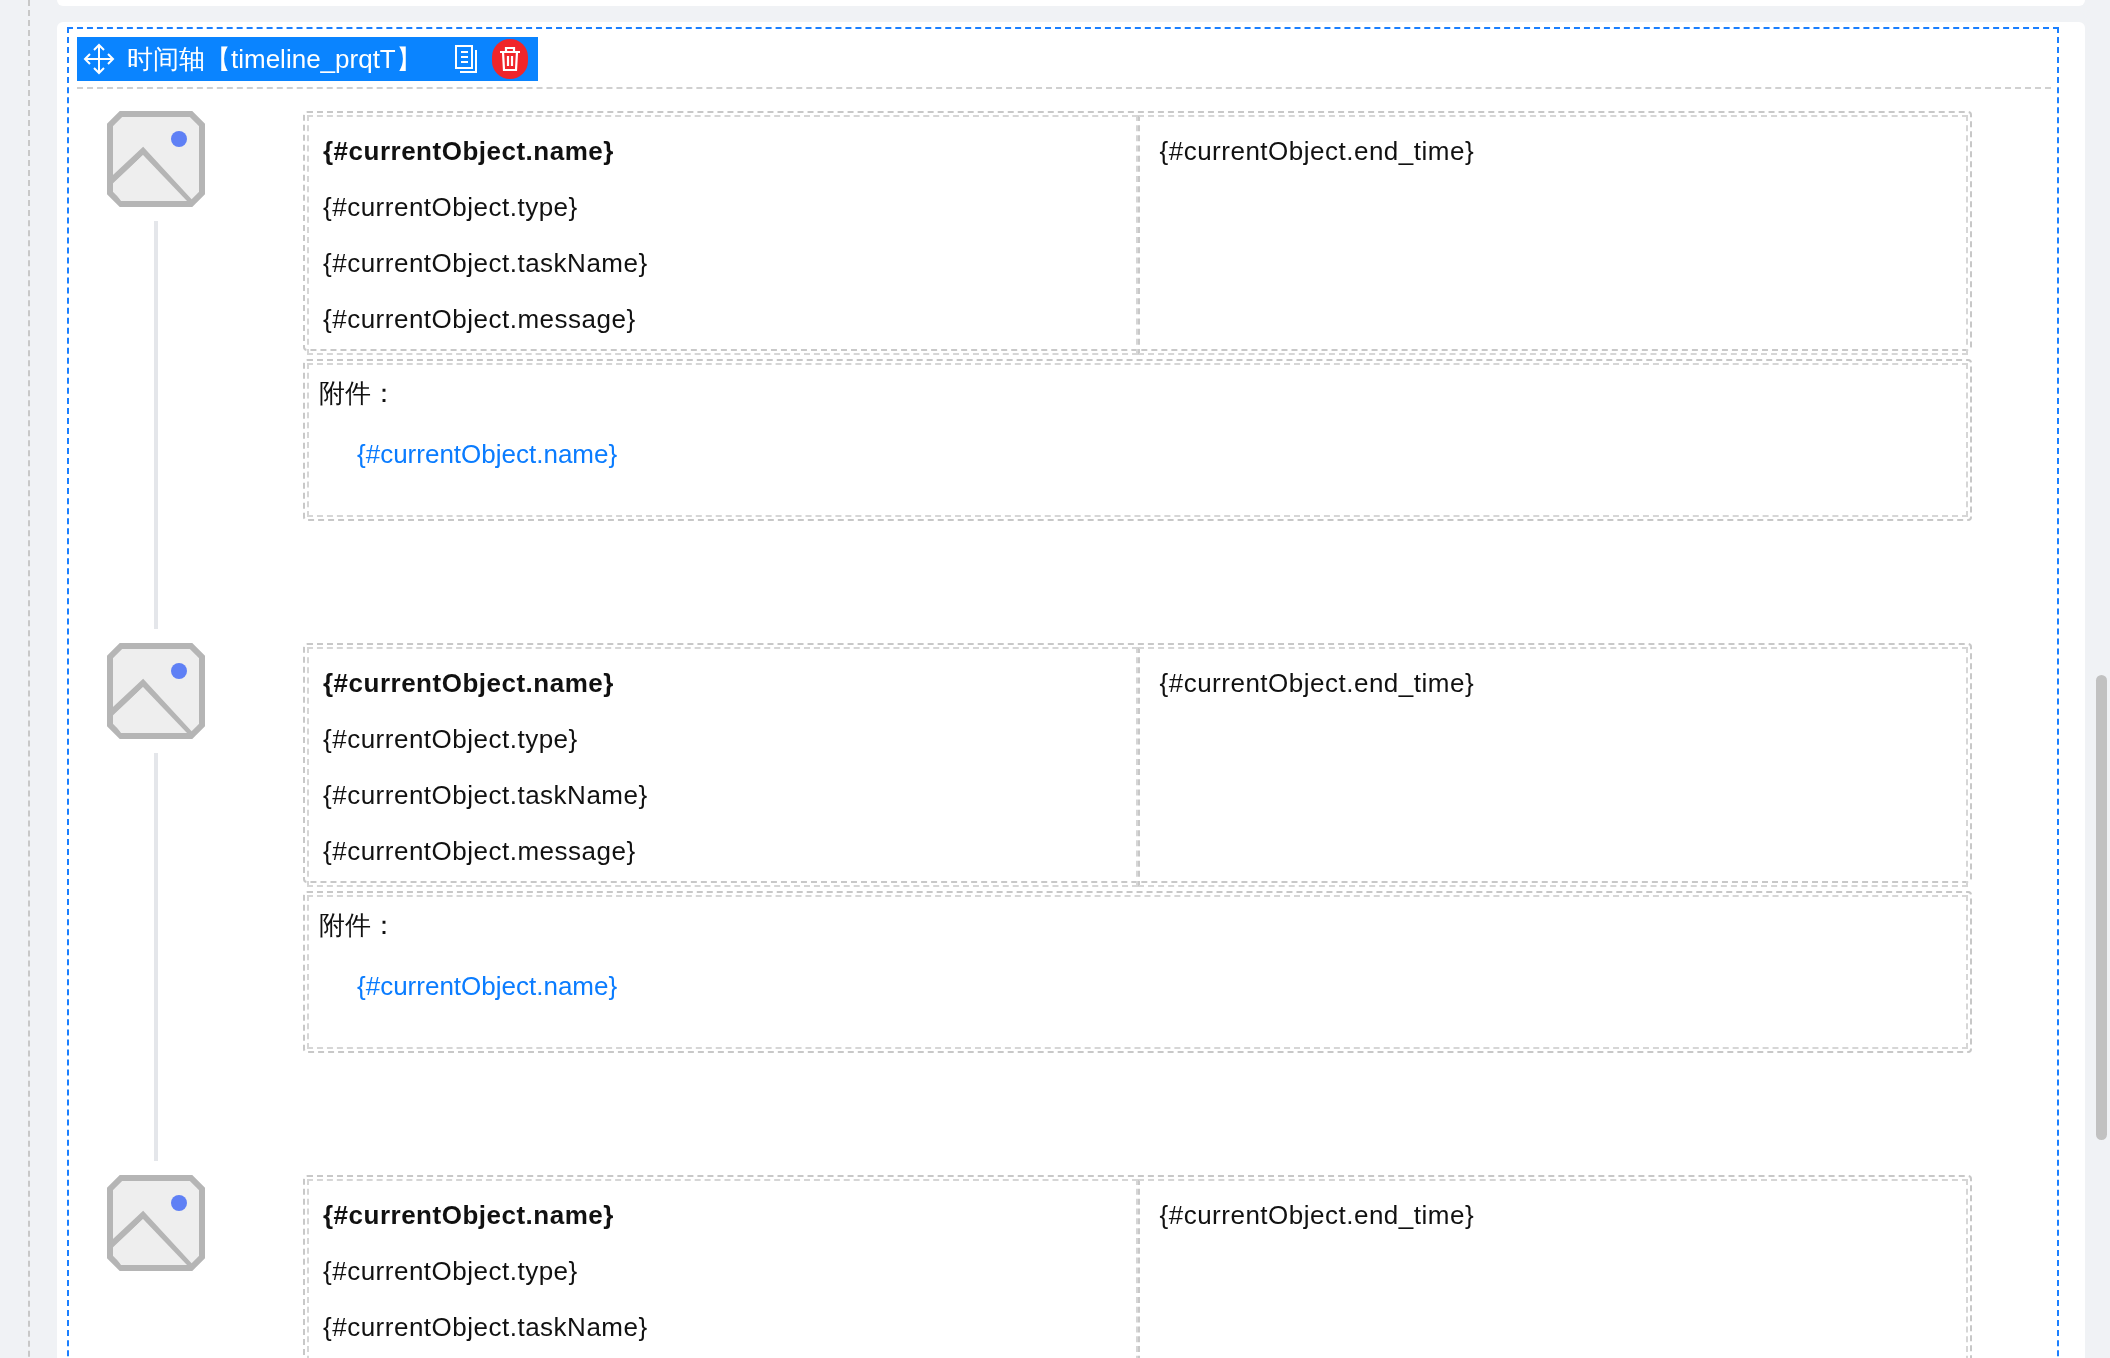 The image size is (2110, 1358). Describe the element at coordinates (2101, 907) in the screenshot. I see `scrollbar-thumb` at that location.